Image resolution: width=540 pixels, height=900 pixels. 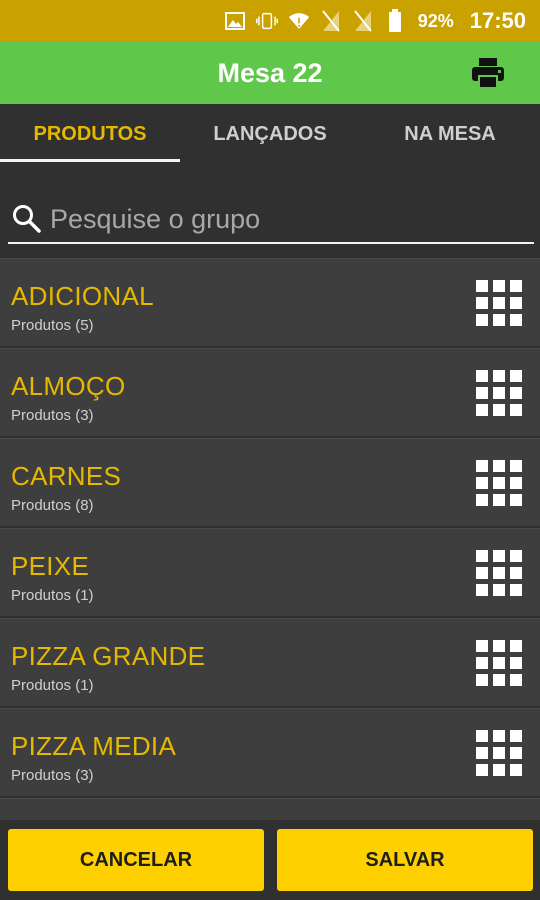 What do you see at coordinates (52, 325) in the screenshot?
I see `group-count: Produtos (5)` at bounding box center [52, 325].